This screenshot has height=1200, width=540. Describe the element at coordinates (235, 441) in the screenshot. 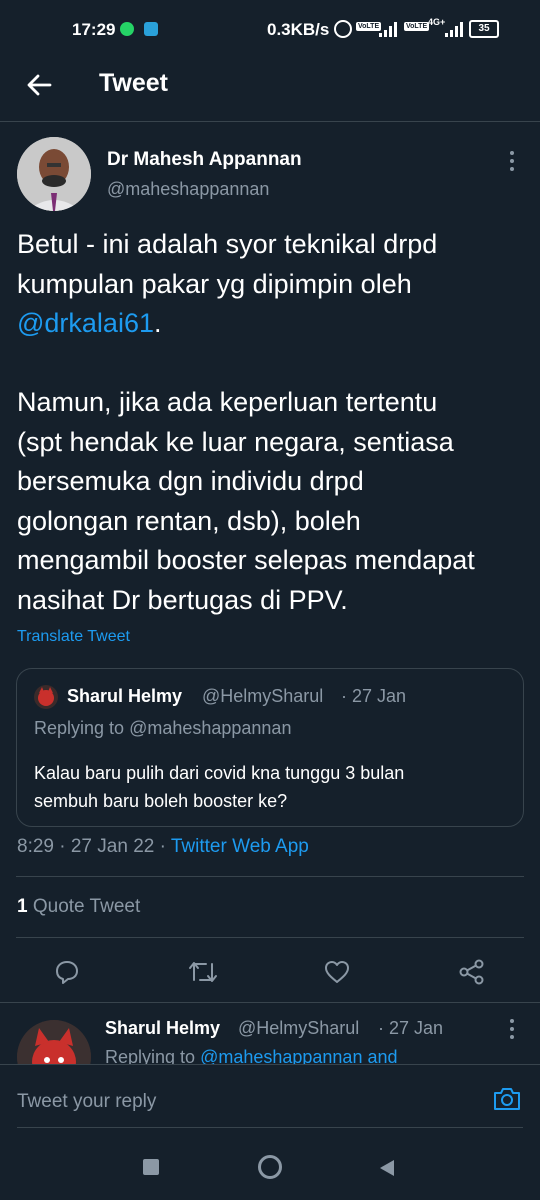

I see `tweet-text-line: (spt hendak ke luar negara, sentiasa` at that location.